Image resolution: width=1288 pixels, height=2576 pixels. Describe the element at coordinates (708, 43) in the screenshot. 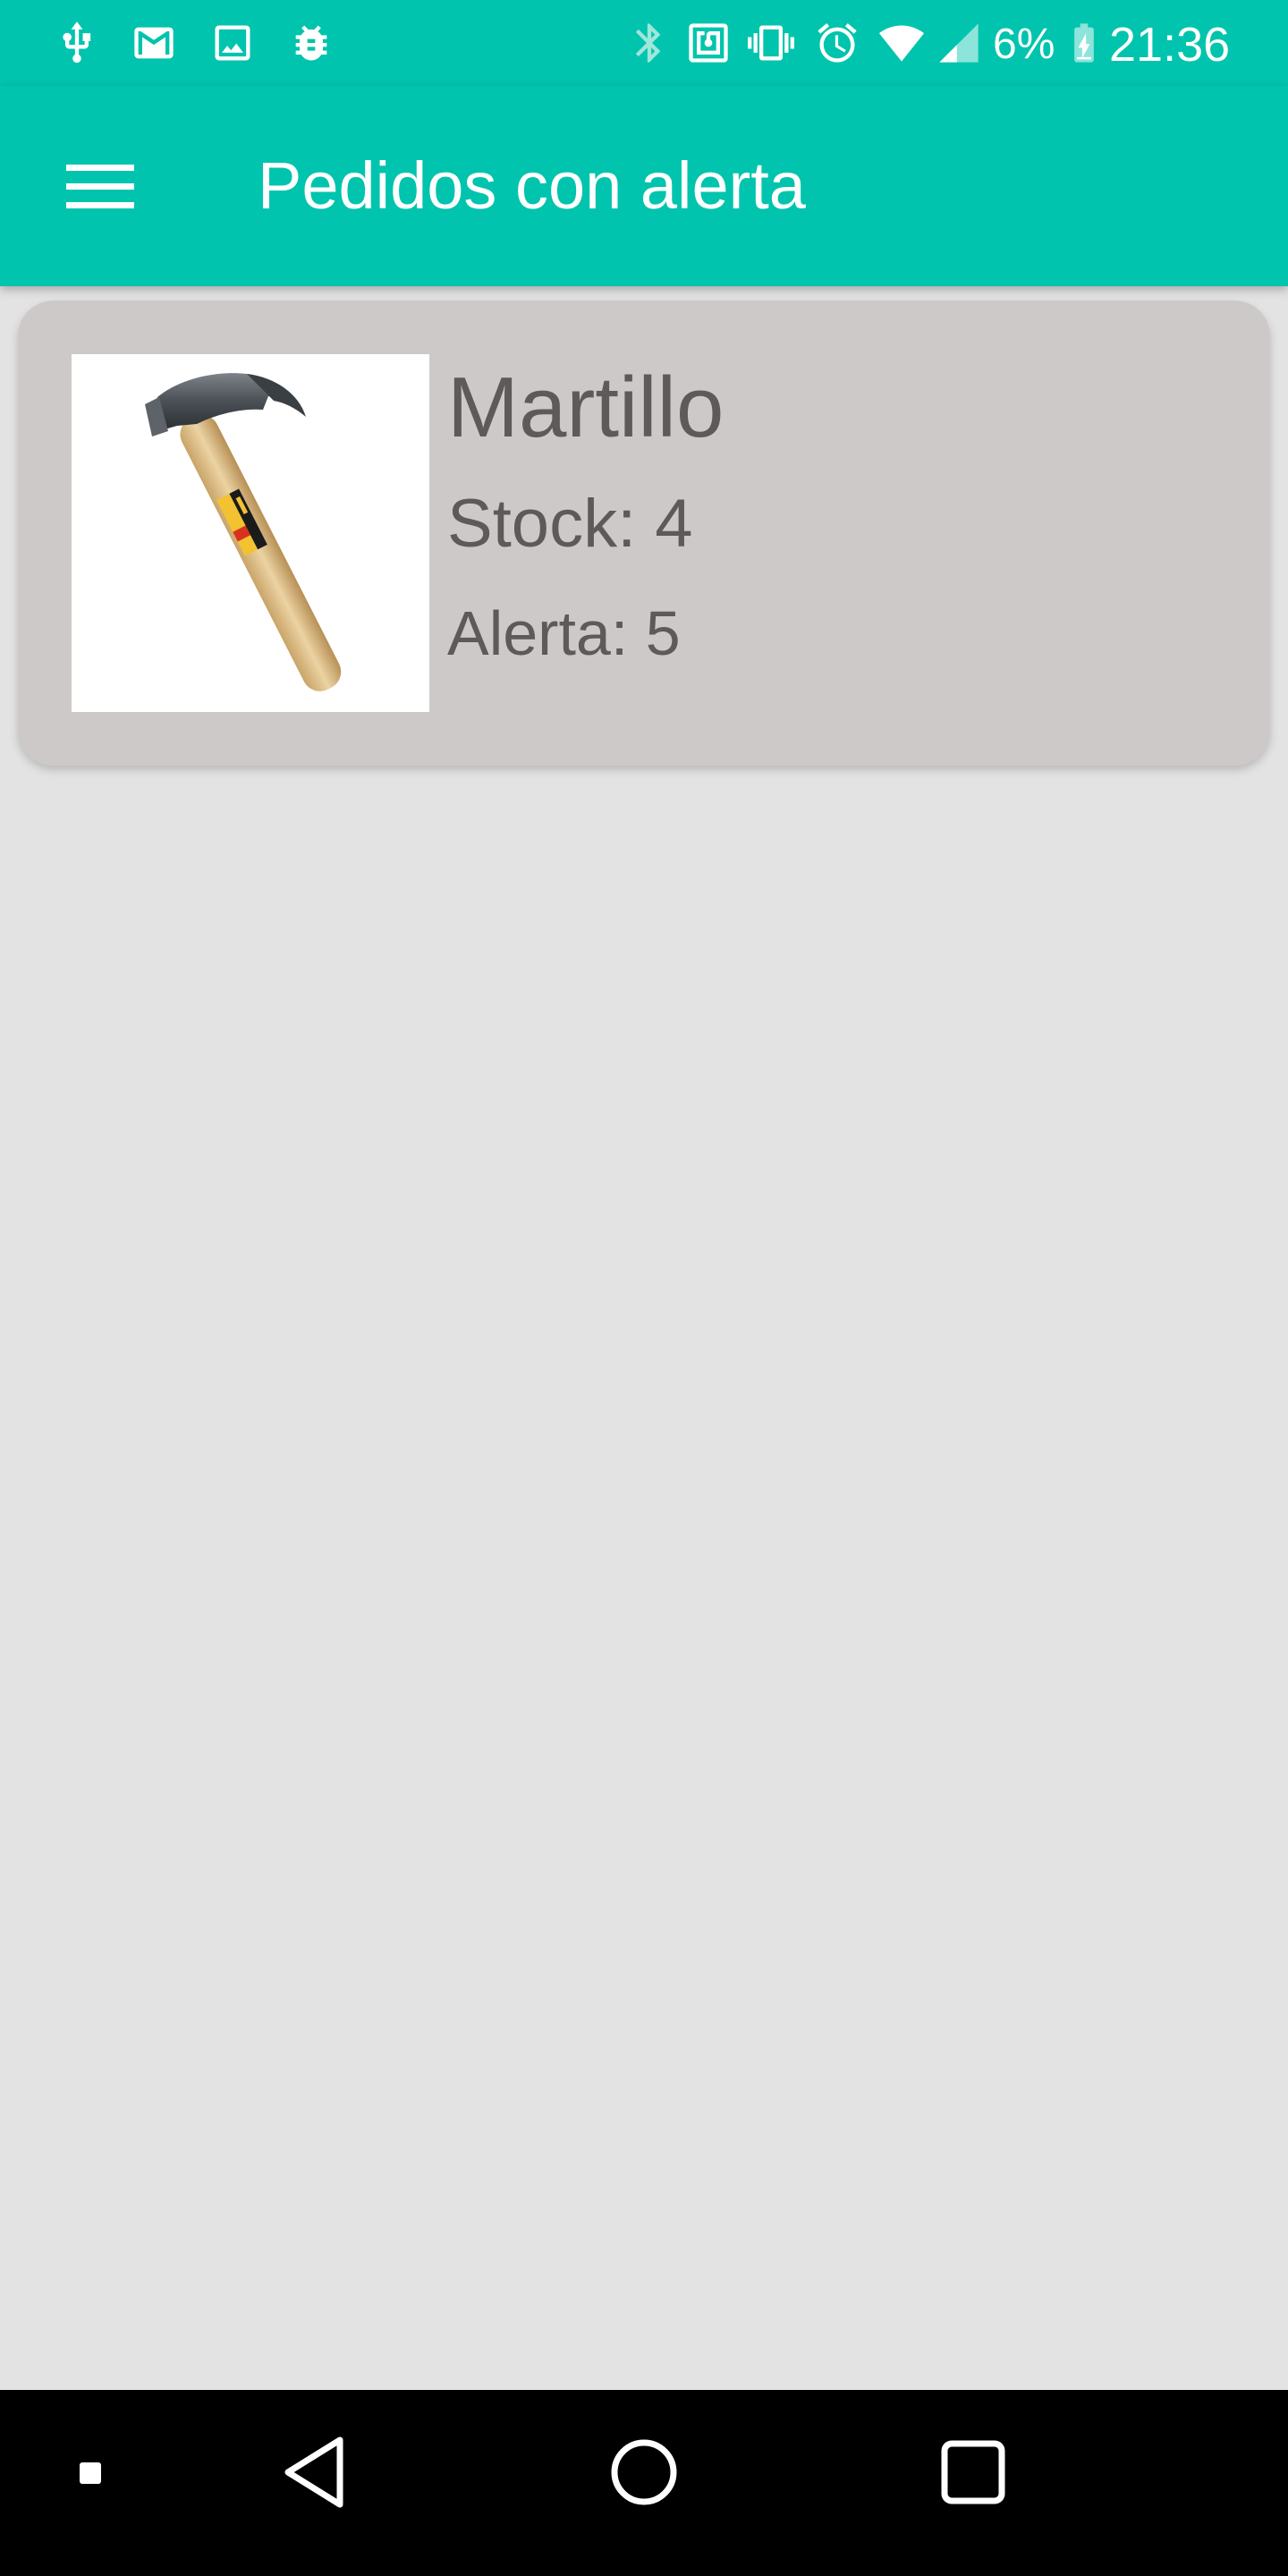

I see `nfc-icon` at that location.